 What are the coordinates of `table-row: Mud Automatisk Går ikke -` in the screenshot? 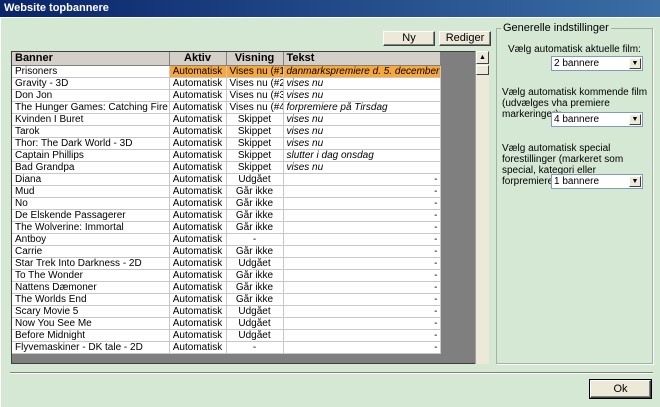 It's located at (226, 191).